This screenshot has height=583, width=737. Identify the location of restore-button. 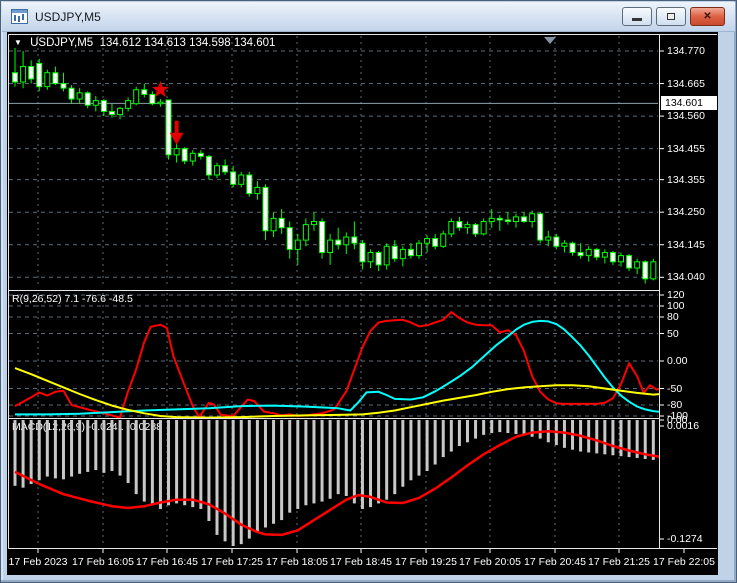
(671, 16).